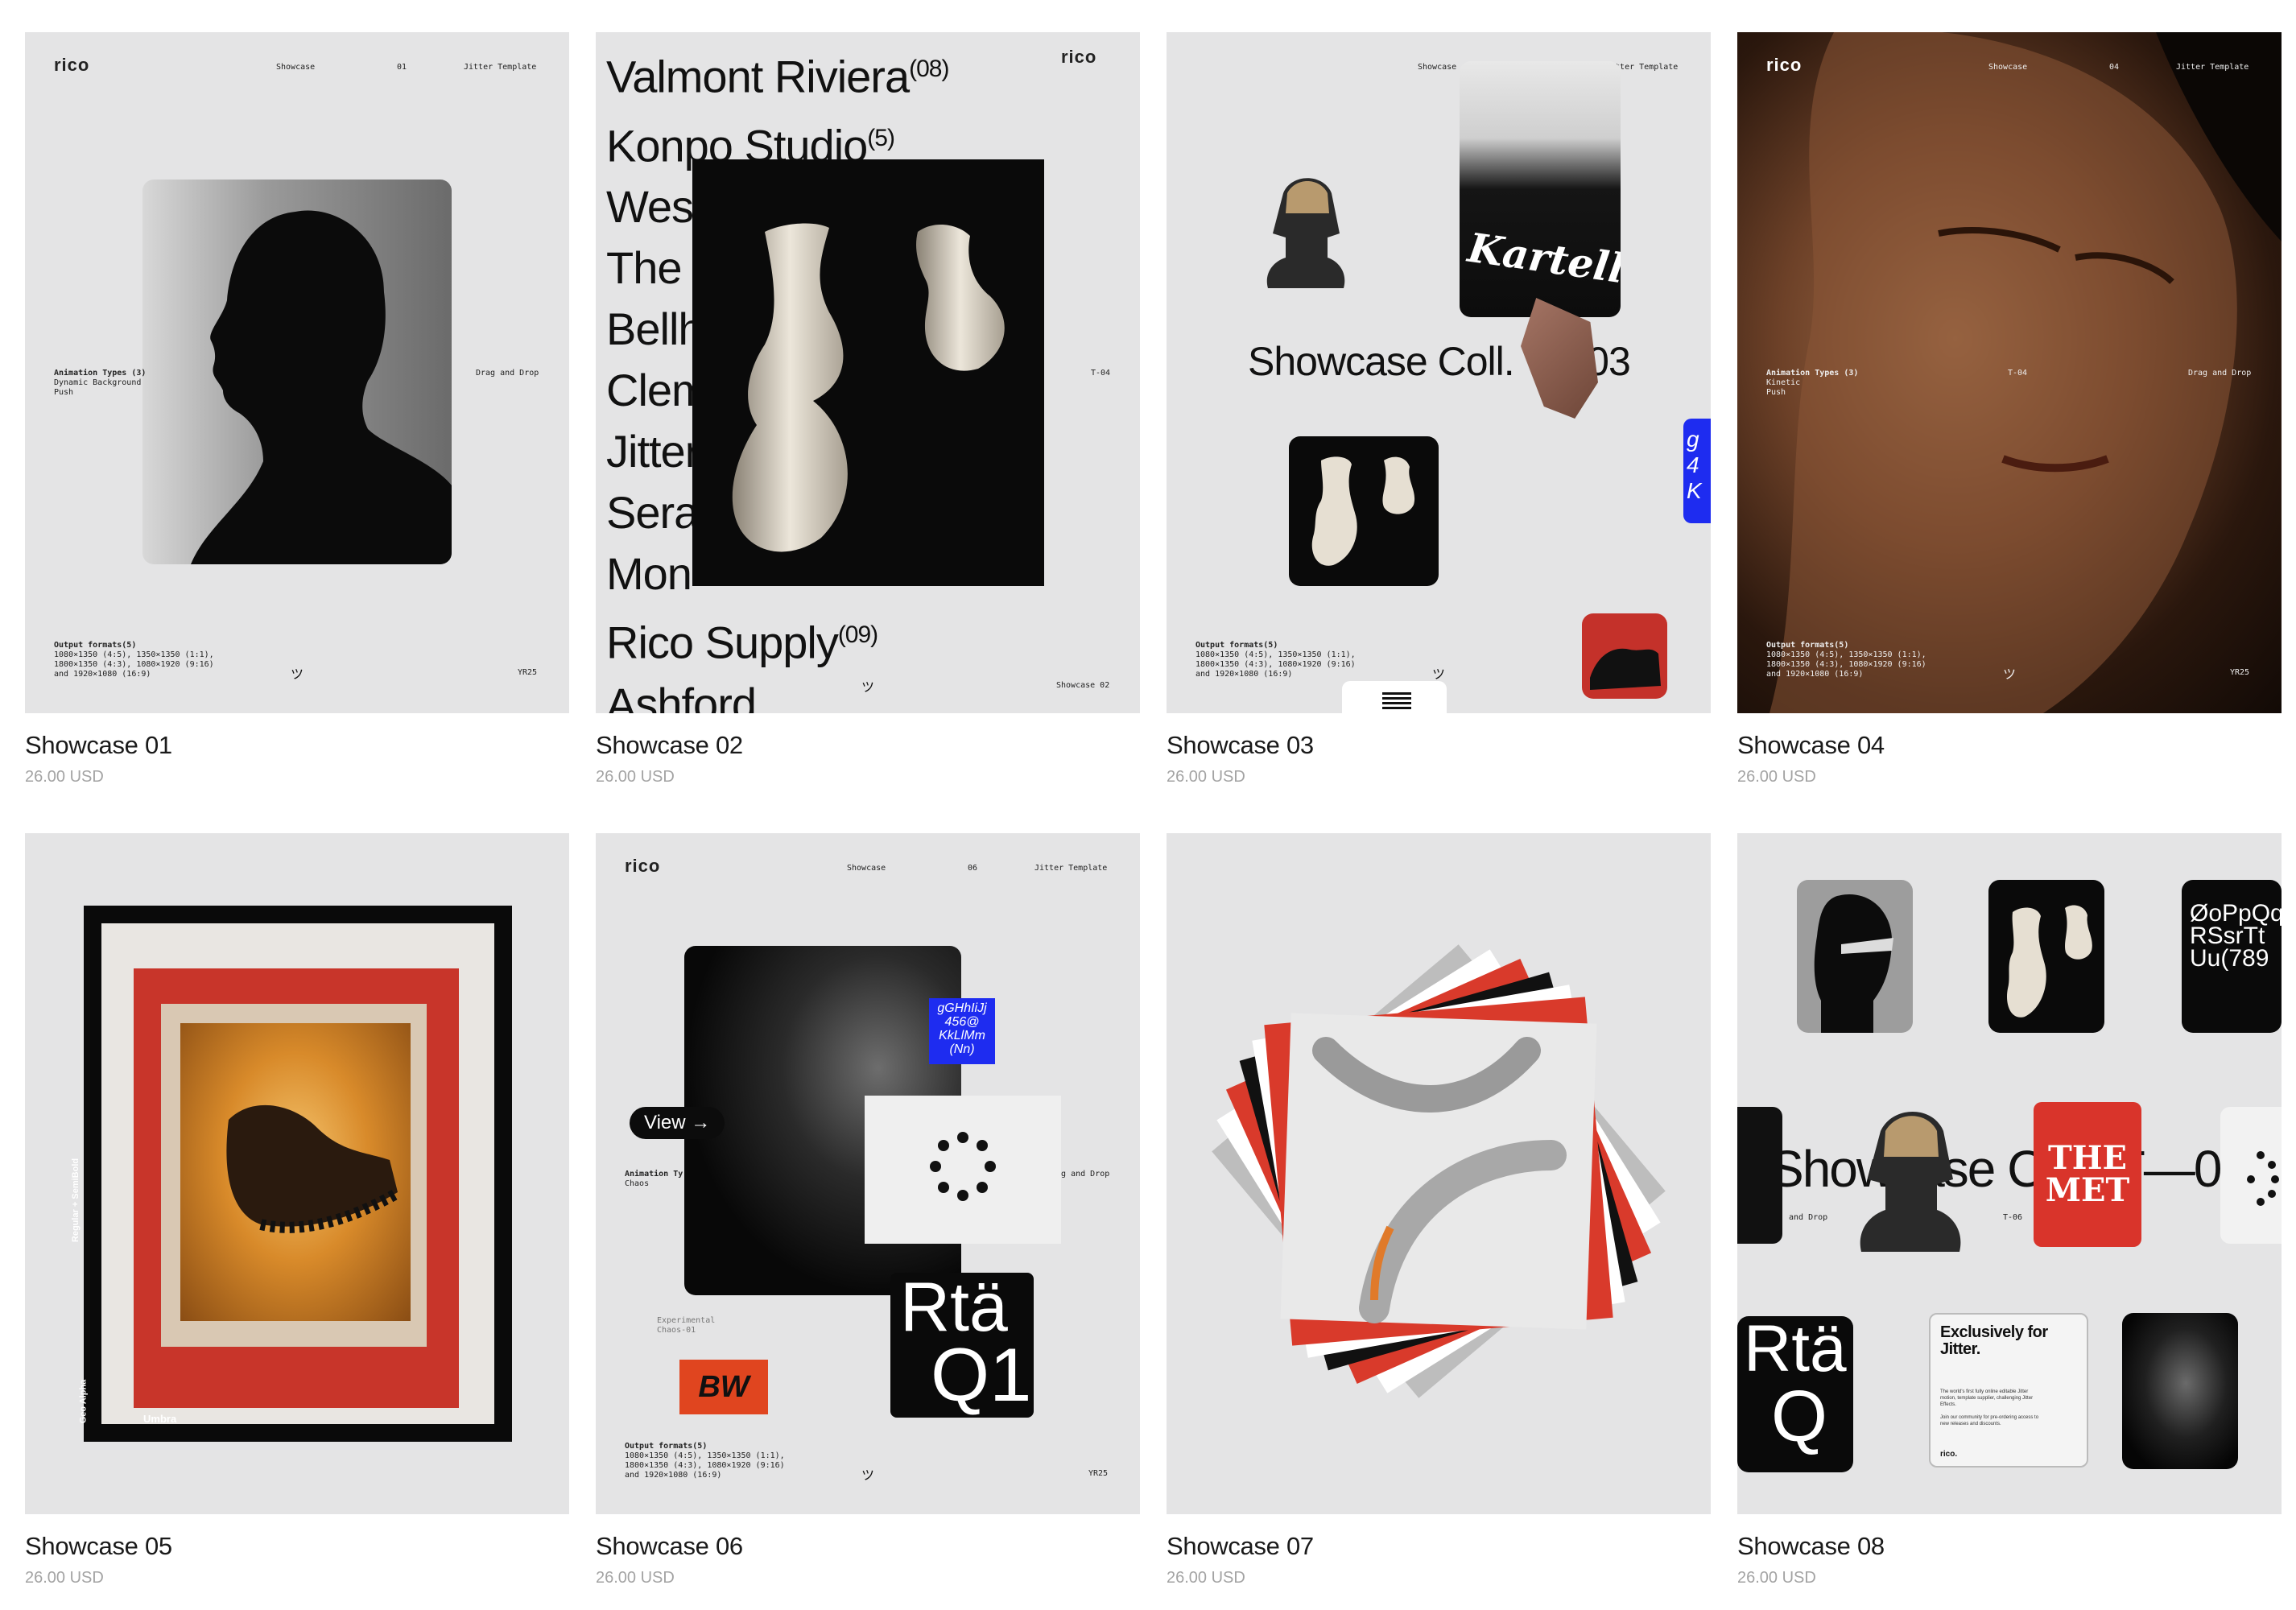 The height and width of the screenshot is (1610, 2296). What do you see at coordinates (1995, 1169) in the screenshot?
I see `headline-fragment: Showcase Coll. T—0` at bounding box center [1995, 1169].